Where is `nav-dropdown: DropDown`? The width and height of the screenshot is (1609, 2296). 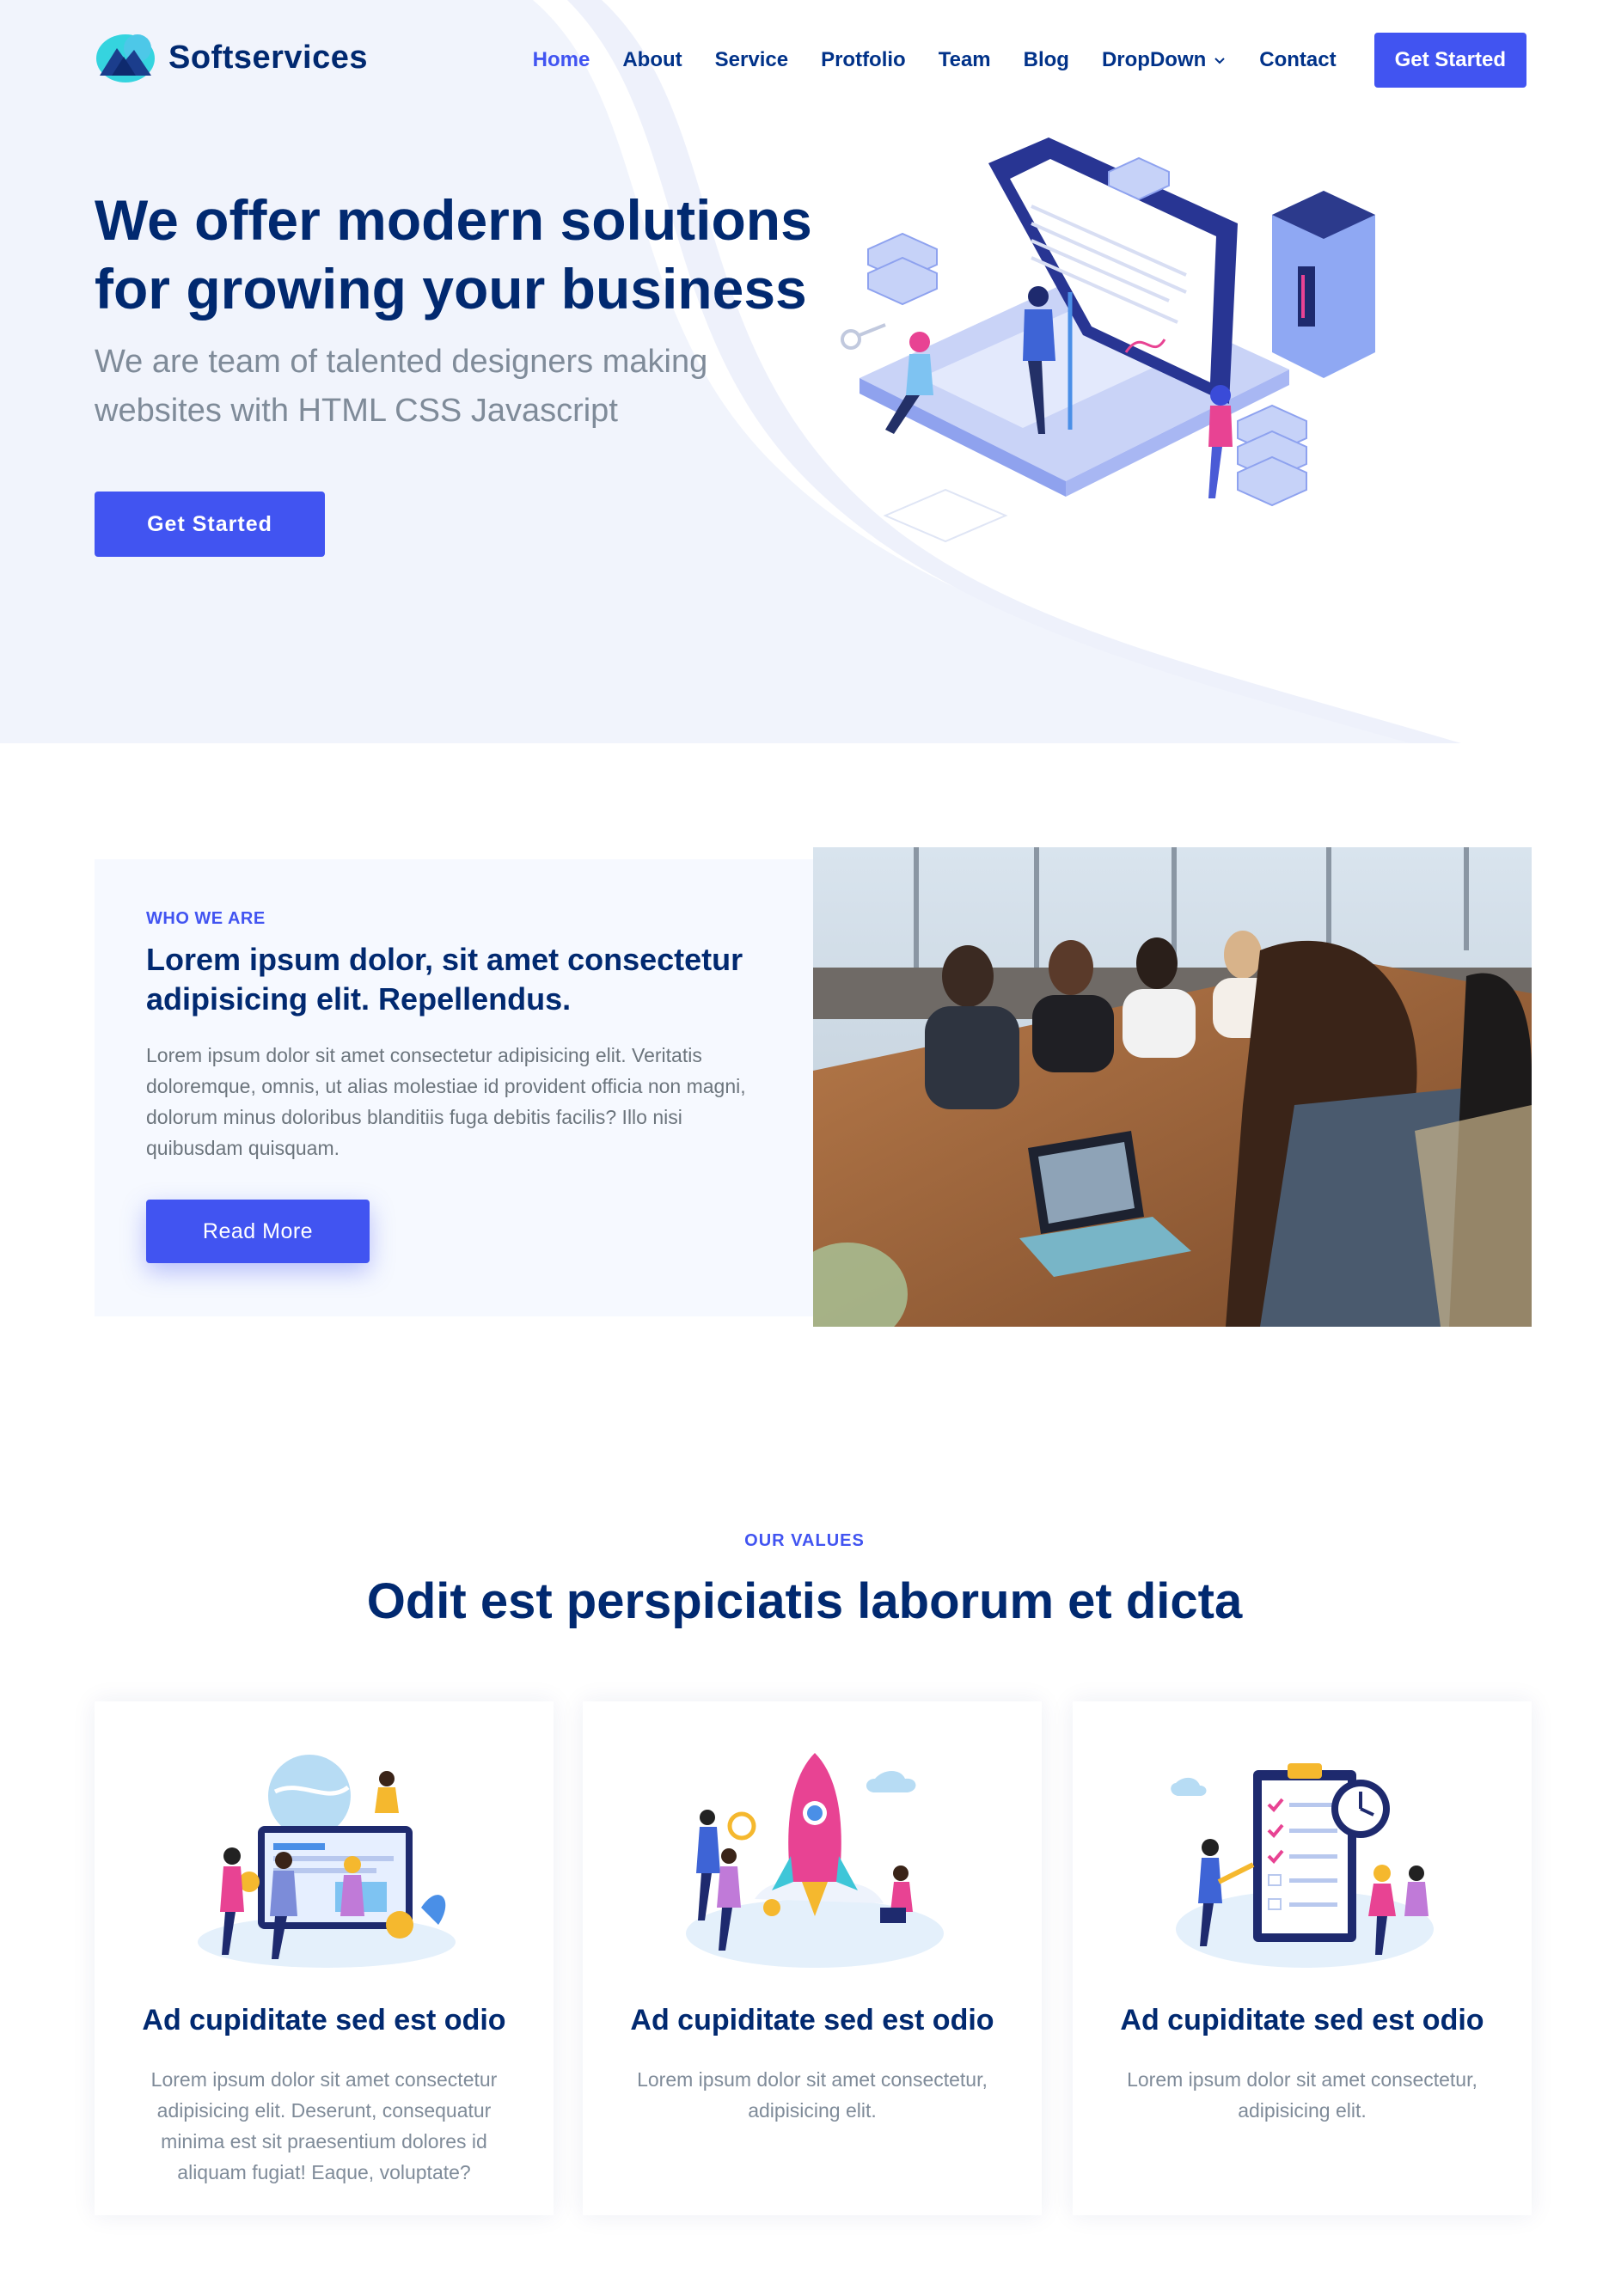 nav-dropdown: DropDown is located at coordinates (1164, 60).